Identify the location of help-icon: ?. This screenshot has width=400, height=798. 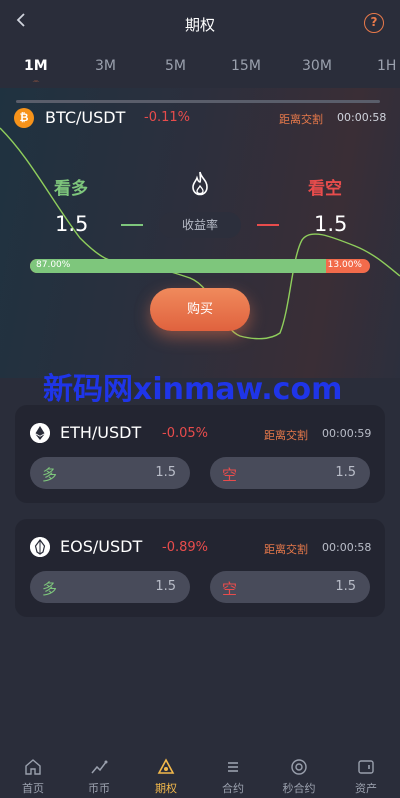
(374, 23).